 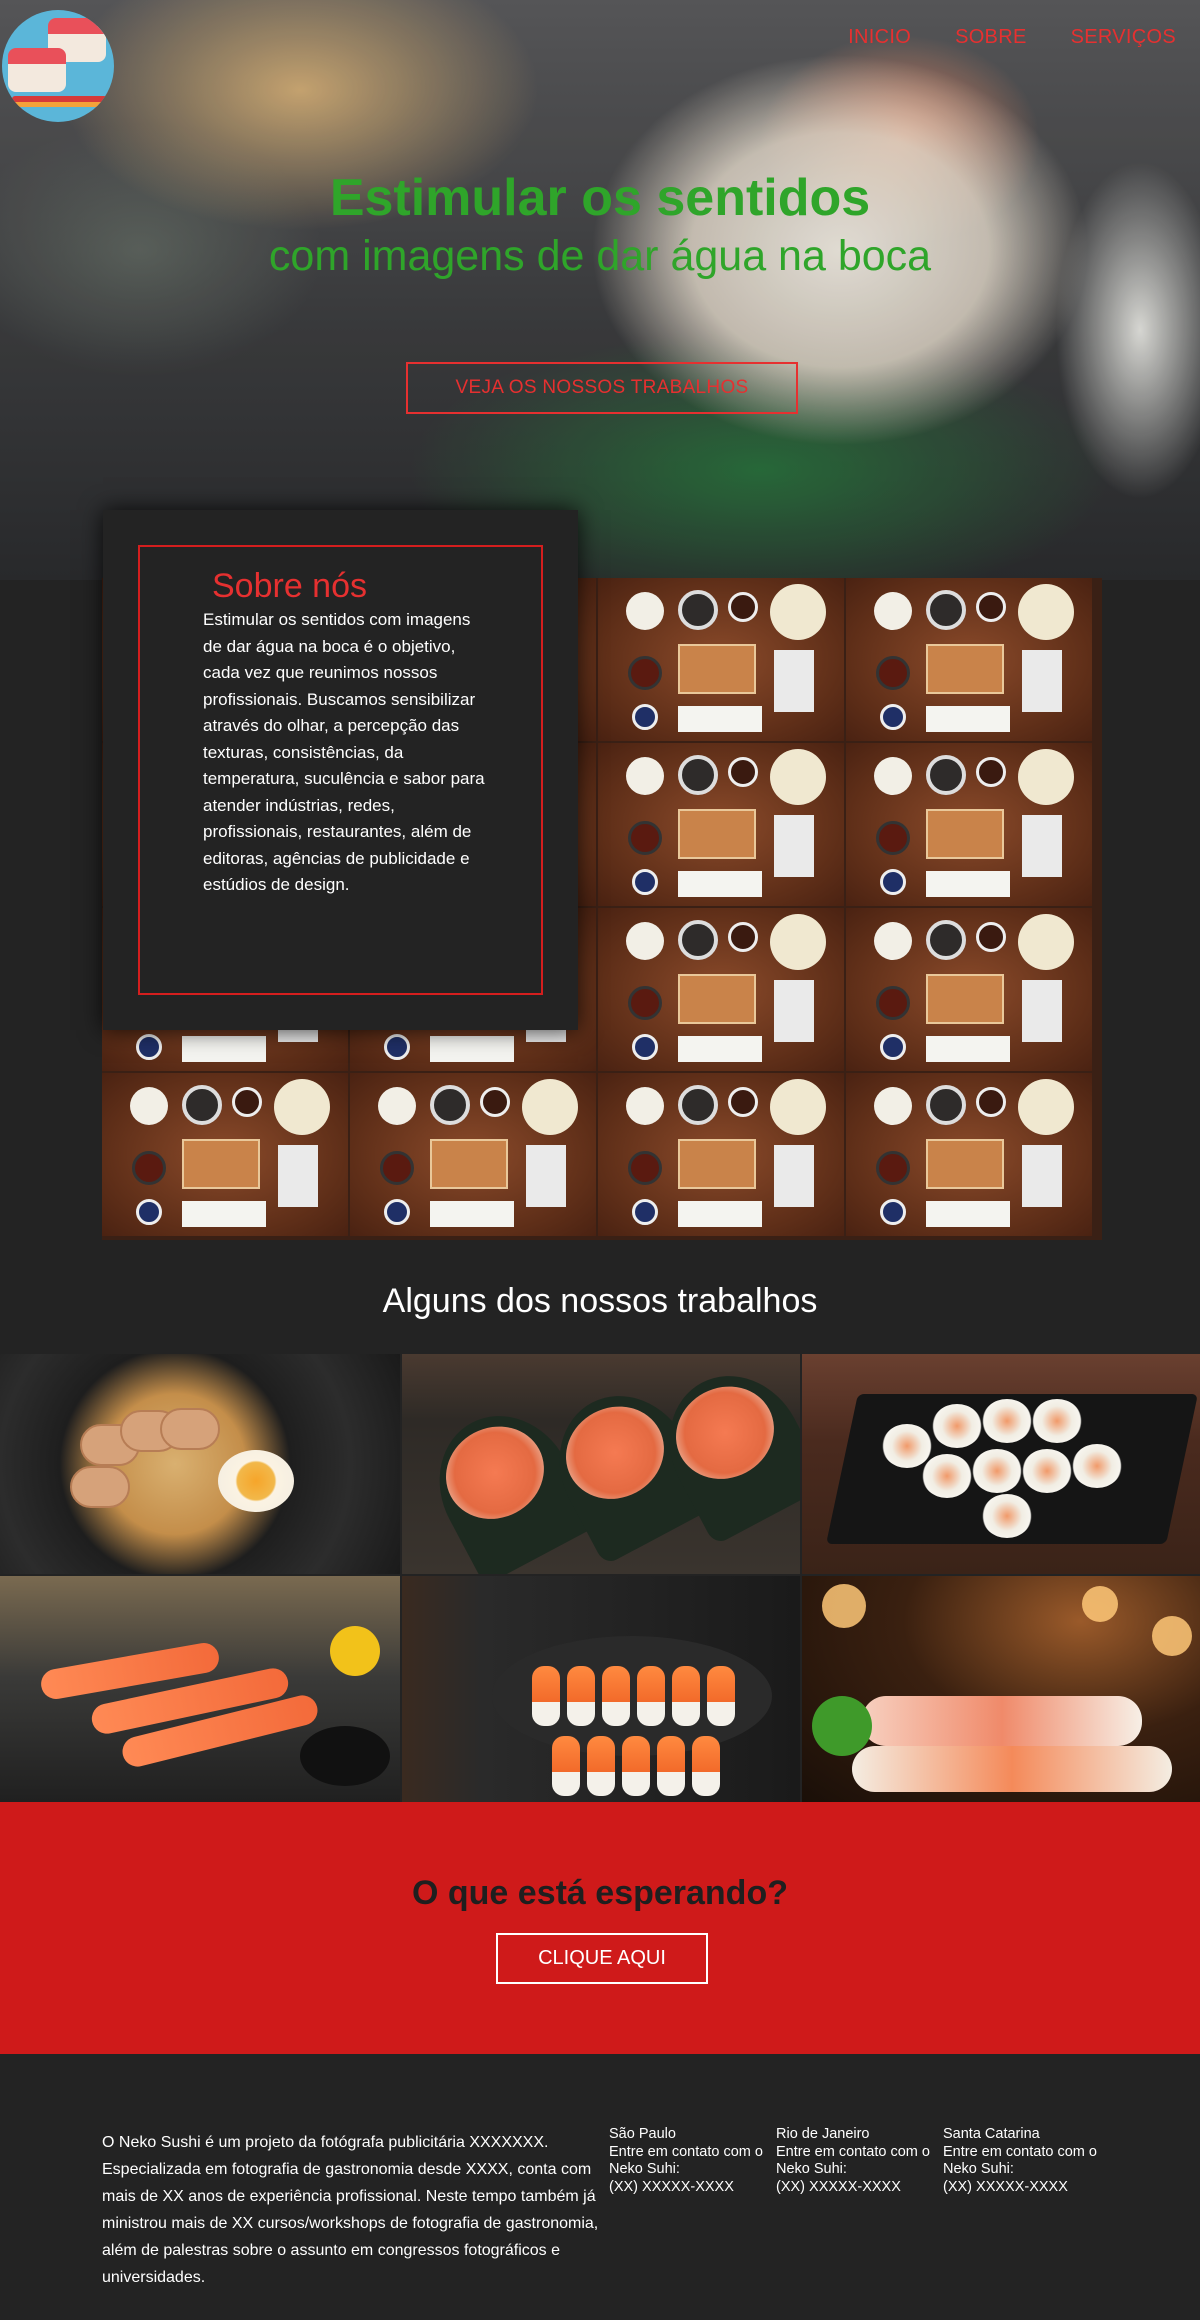 What do you see at coordinates (345, 1756) in the screenshot?
I see `soy-bowl` at bounding box center [345, 1756].